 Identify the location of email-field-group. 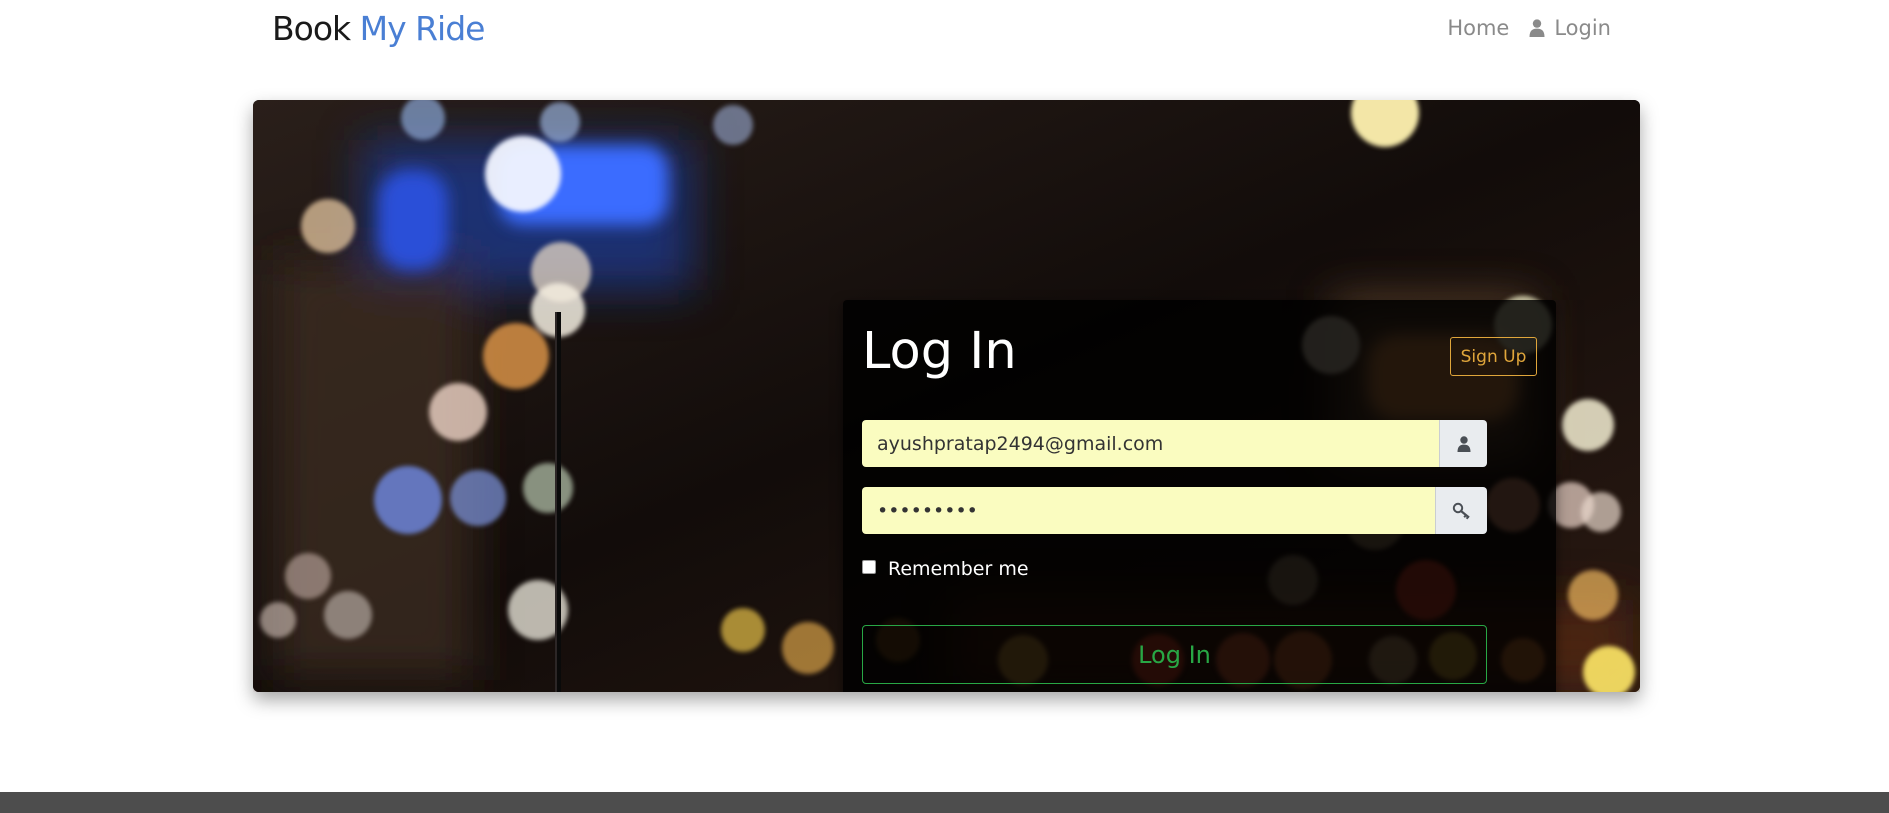
(1174, 443).